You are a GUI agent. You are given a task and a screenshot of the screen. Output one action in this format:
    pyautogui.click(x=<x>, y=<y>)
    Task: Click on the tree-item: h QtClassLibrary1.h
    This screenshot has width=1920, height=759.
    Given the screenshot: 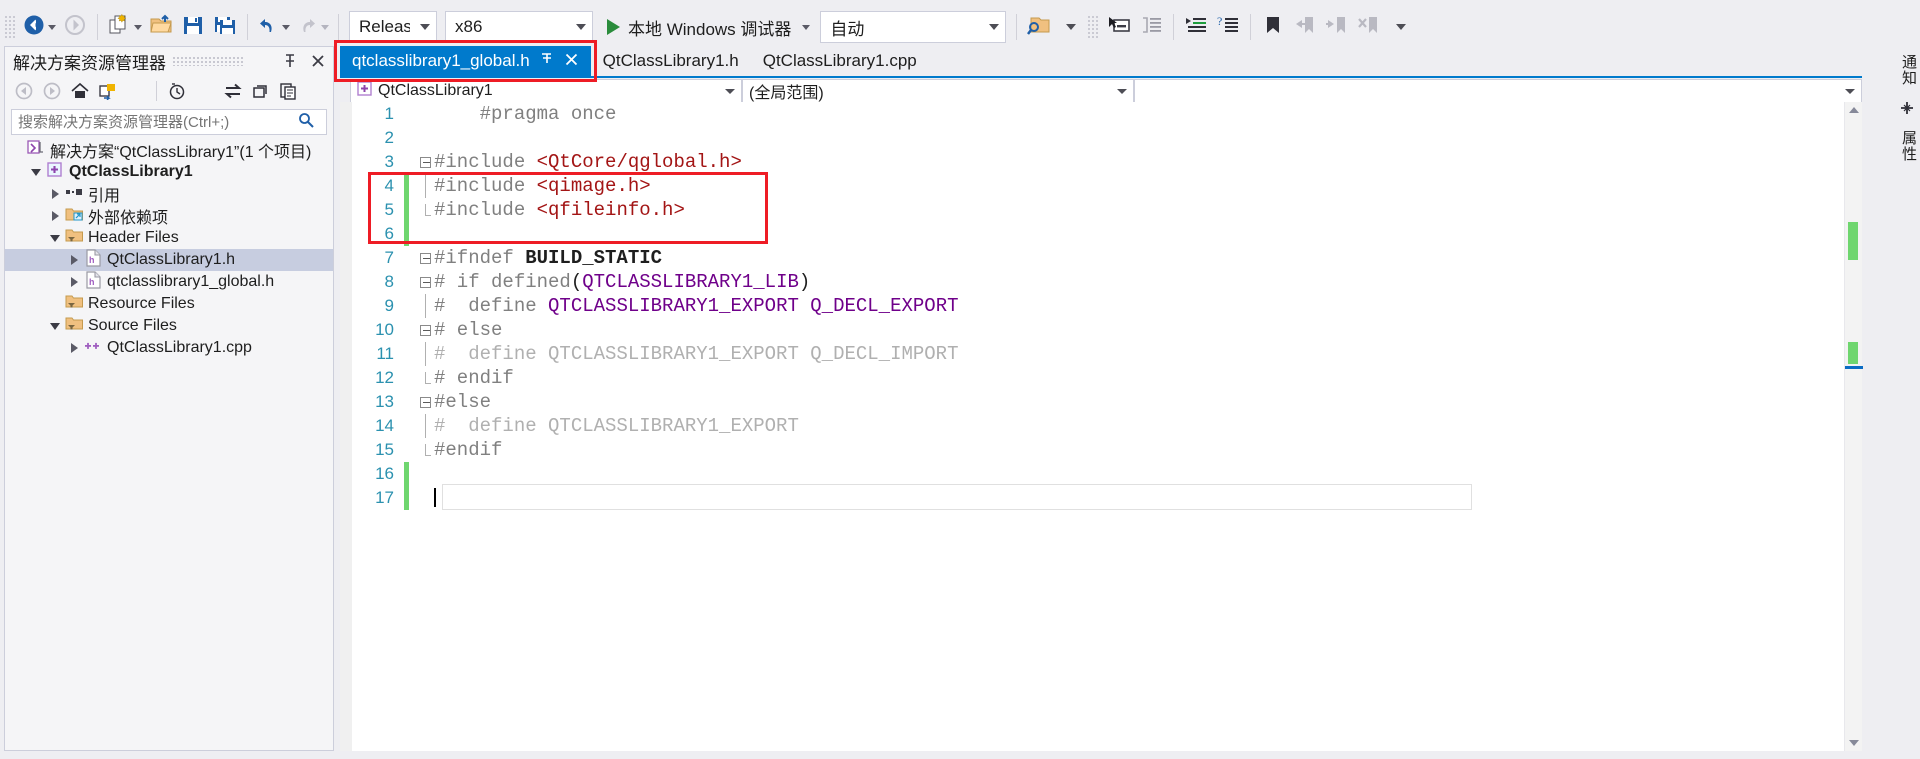 What is the action you would take?
    pyautogui.click(x=169, y=259)
    